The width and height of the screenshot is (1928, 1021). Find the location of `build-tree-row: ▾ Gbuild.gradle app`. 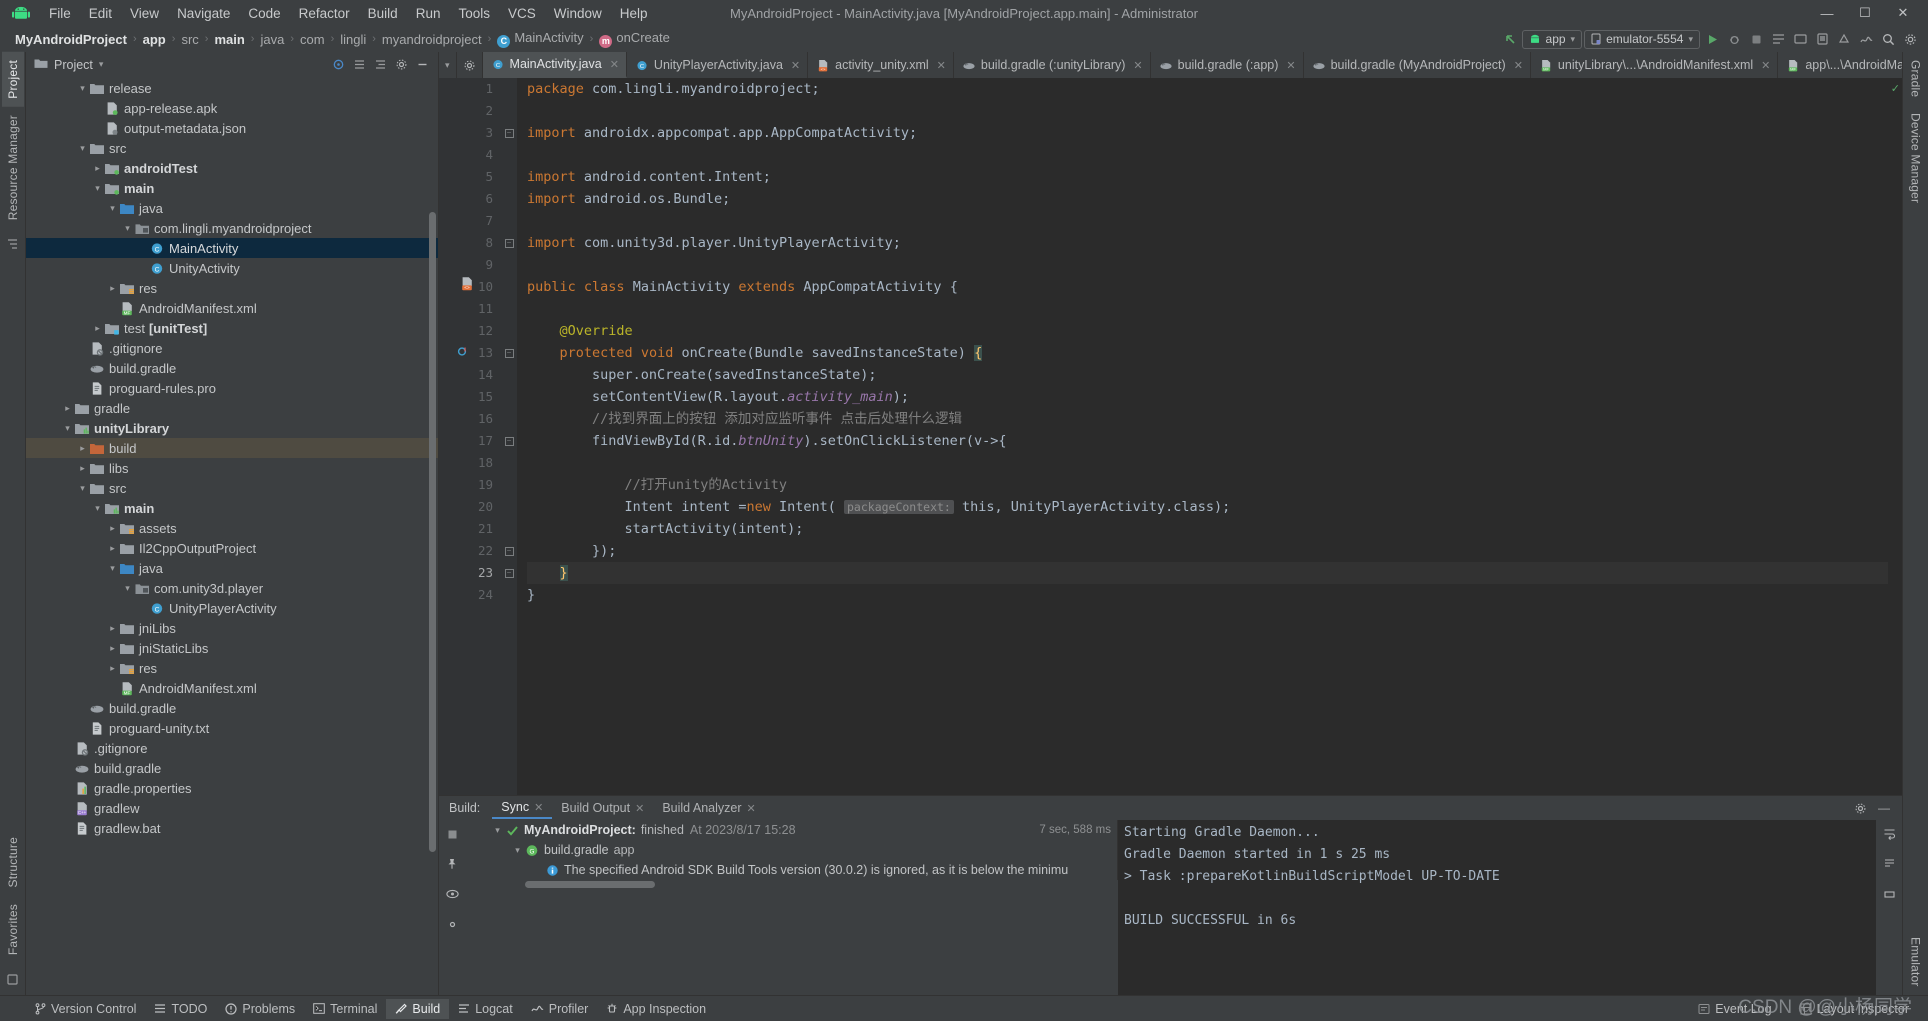

build-tree-row: ▾ Gbuild.gradle app is located at coordinates (791, 850).